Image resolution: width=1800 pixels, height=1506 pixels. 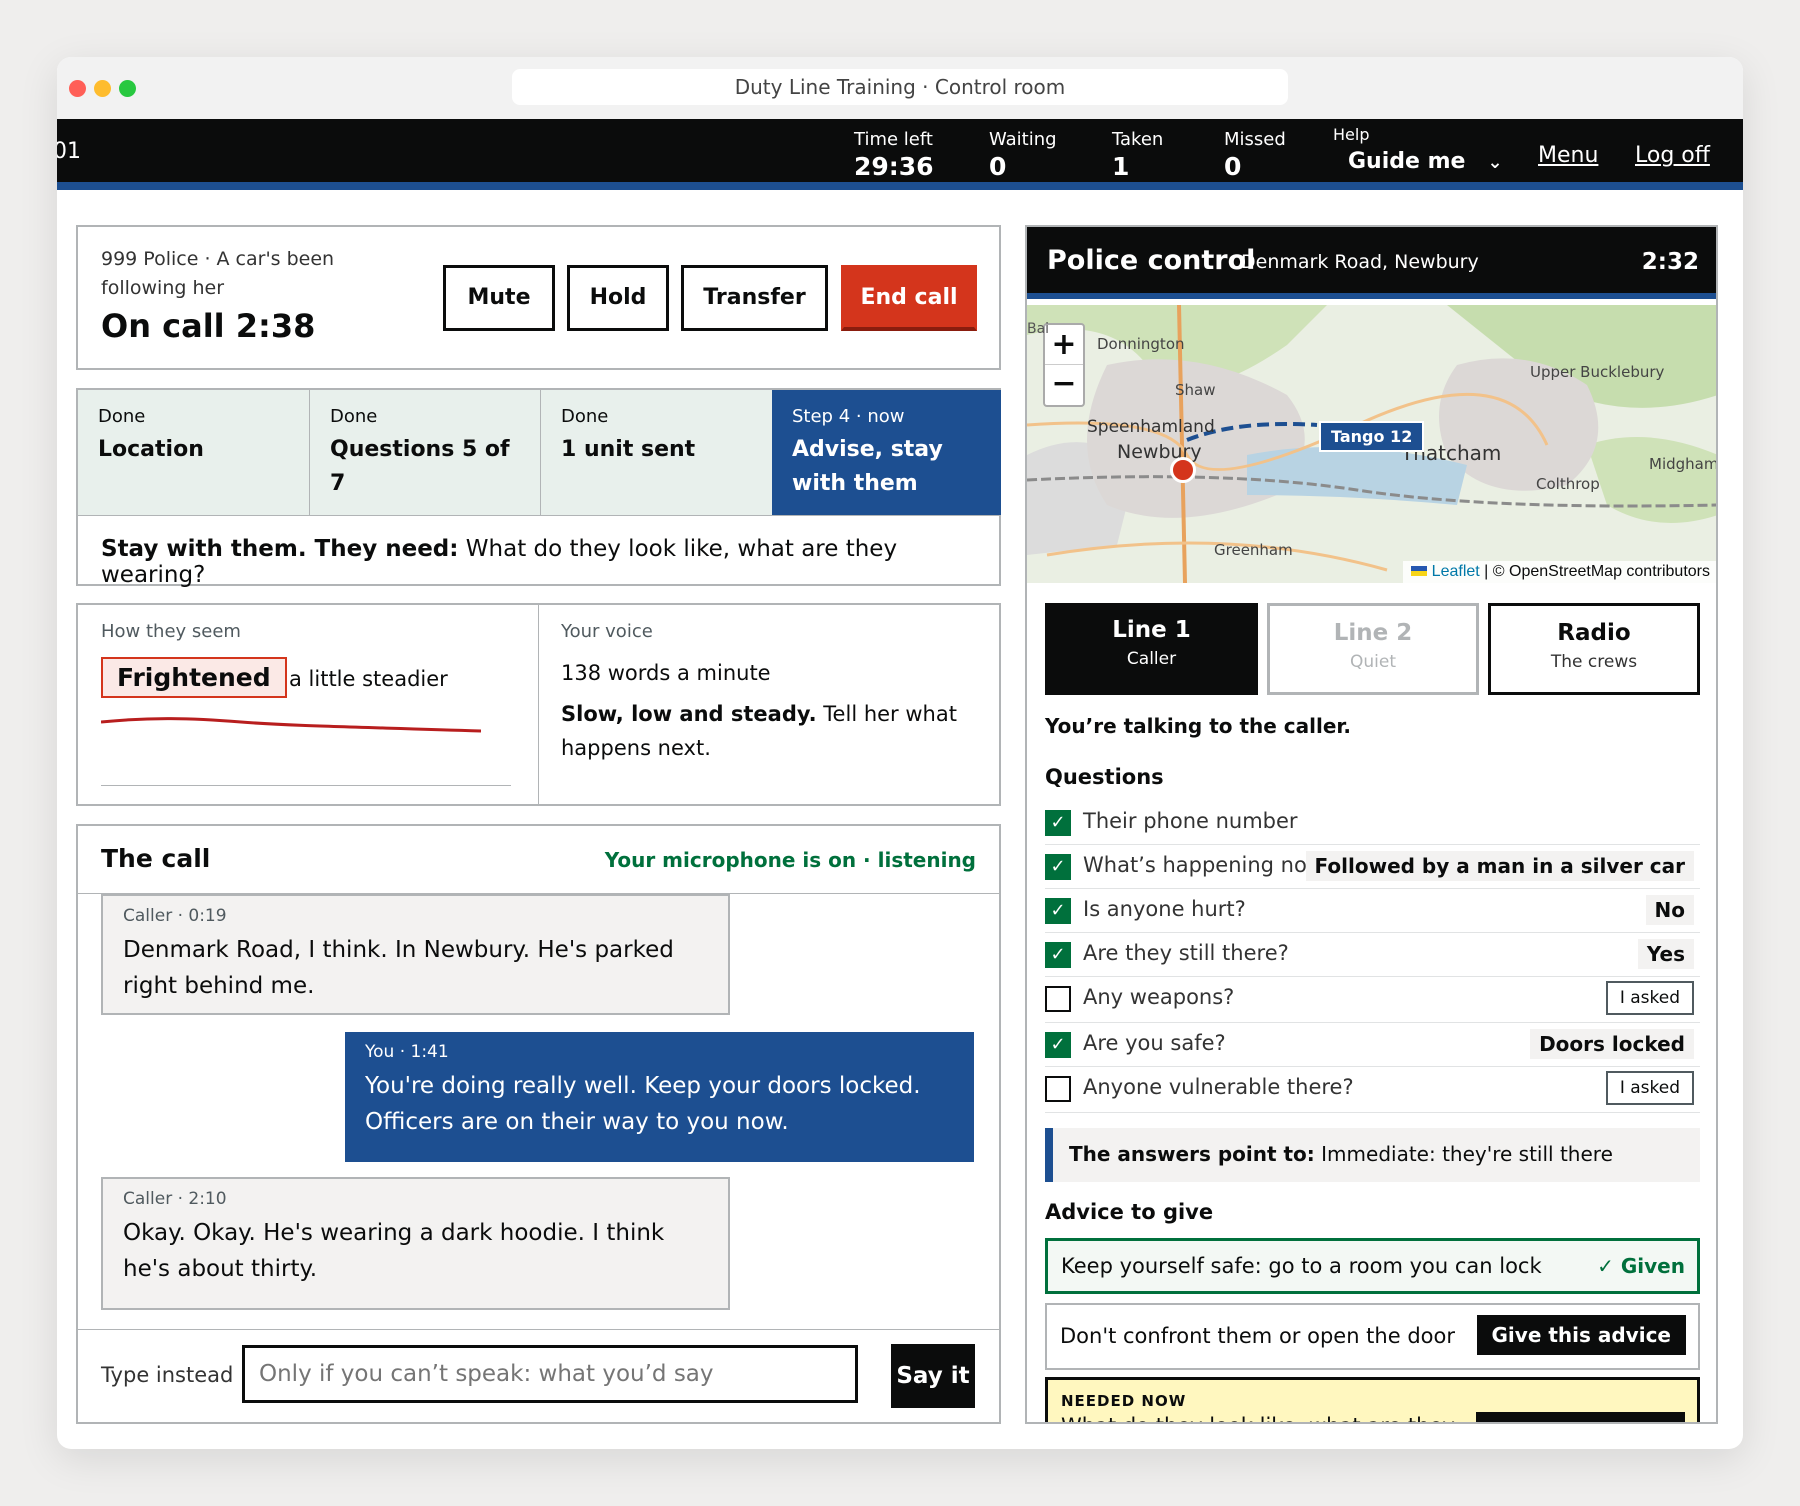 I want to click on minimize-window-icon, so click(x=102, y=88).